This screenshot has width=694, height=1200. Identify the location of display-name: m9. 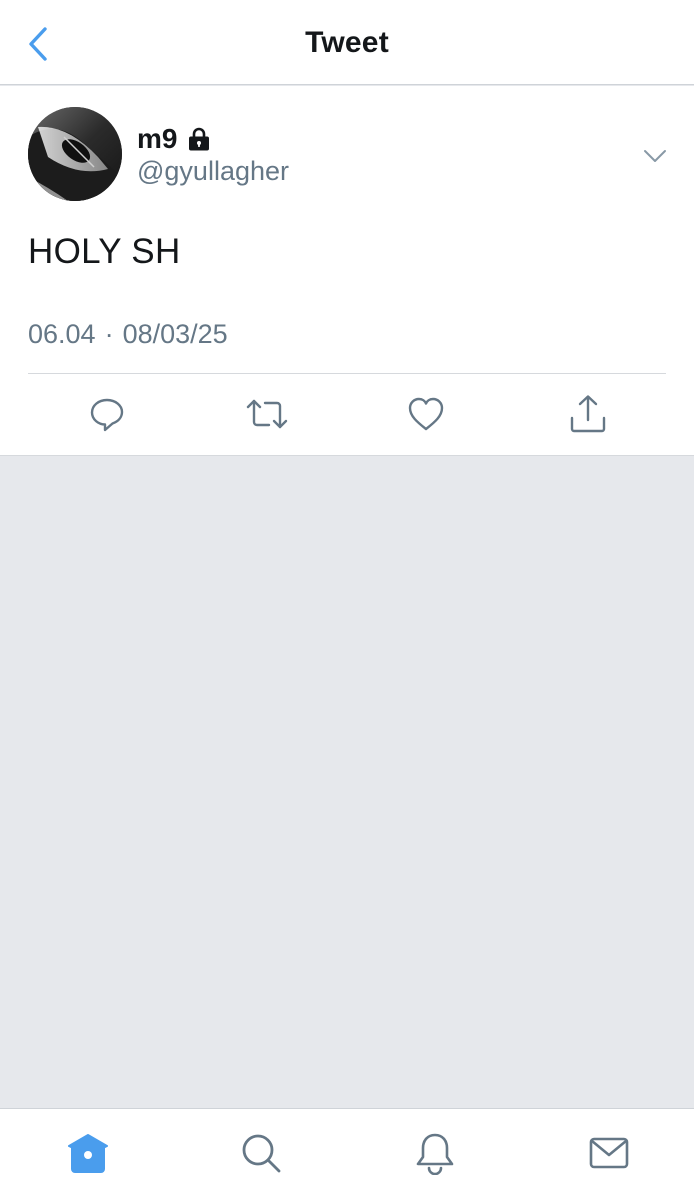
(157, 139).